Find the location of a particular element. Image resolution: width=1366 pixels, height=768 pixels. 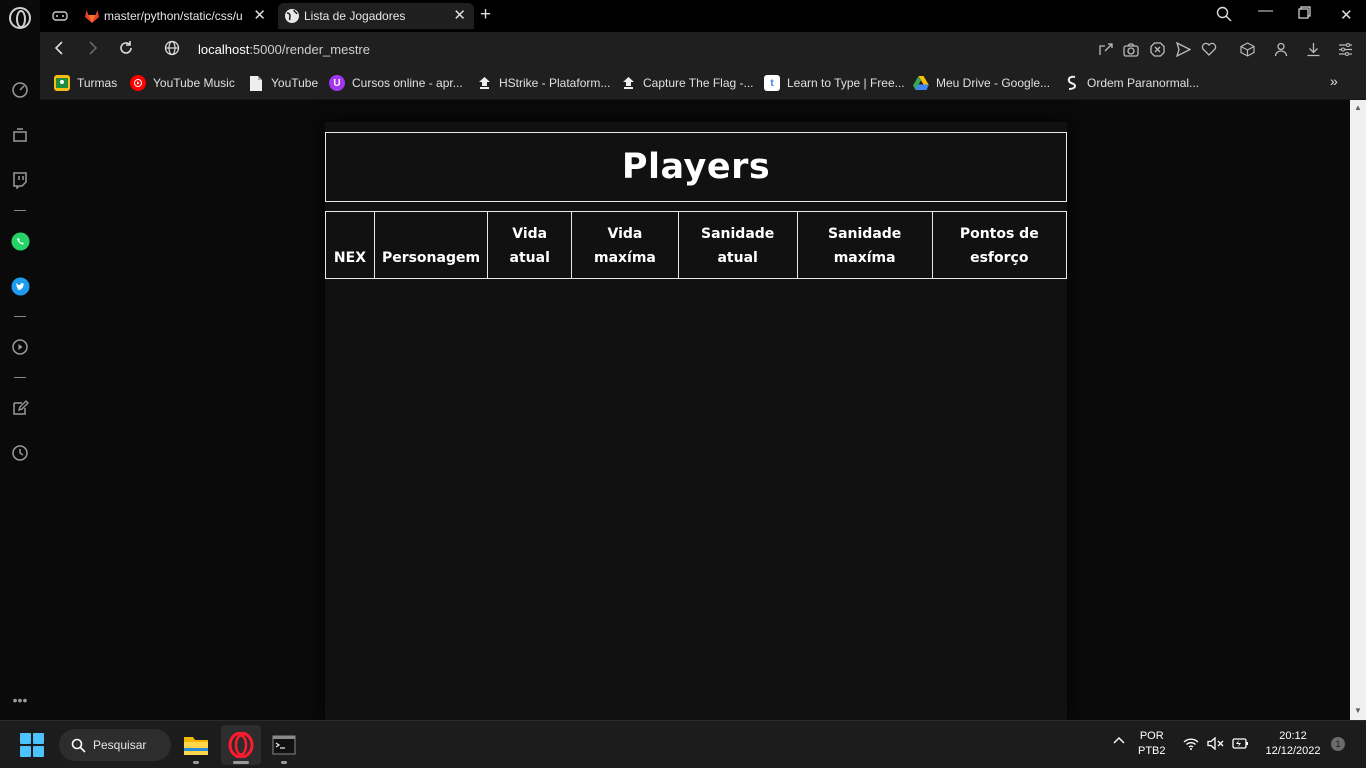

url-field: localhost:5000/render_mestre is located at coordinates (284, 49).